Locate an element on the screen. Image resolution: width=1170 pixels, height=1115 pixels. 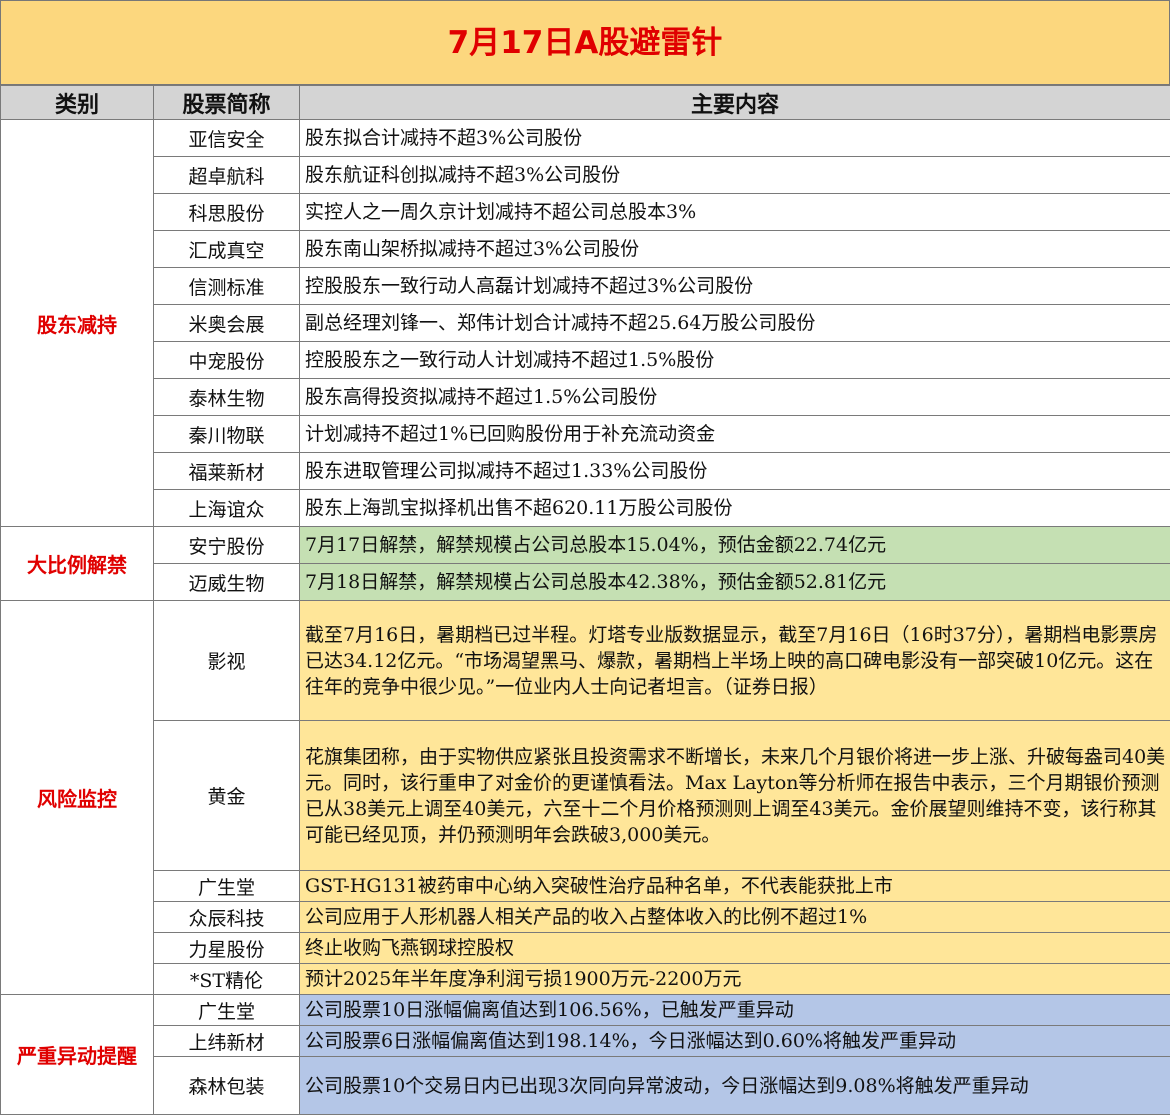
content-cell: 计划减持不超过1%已回购股份用于补充流动资金 is located at coordinates (735, 434).